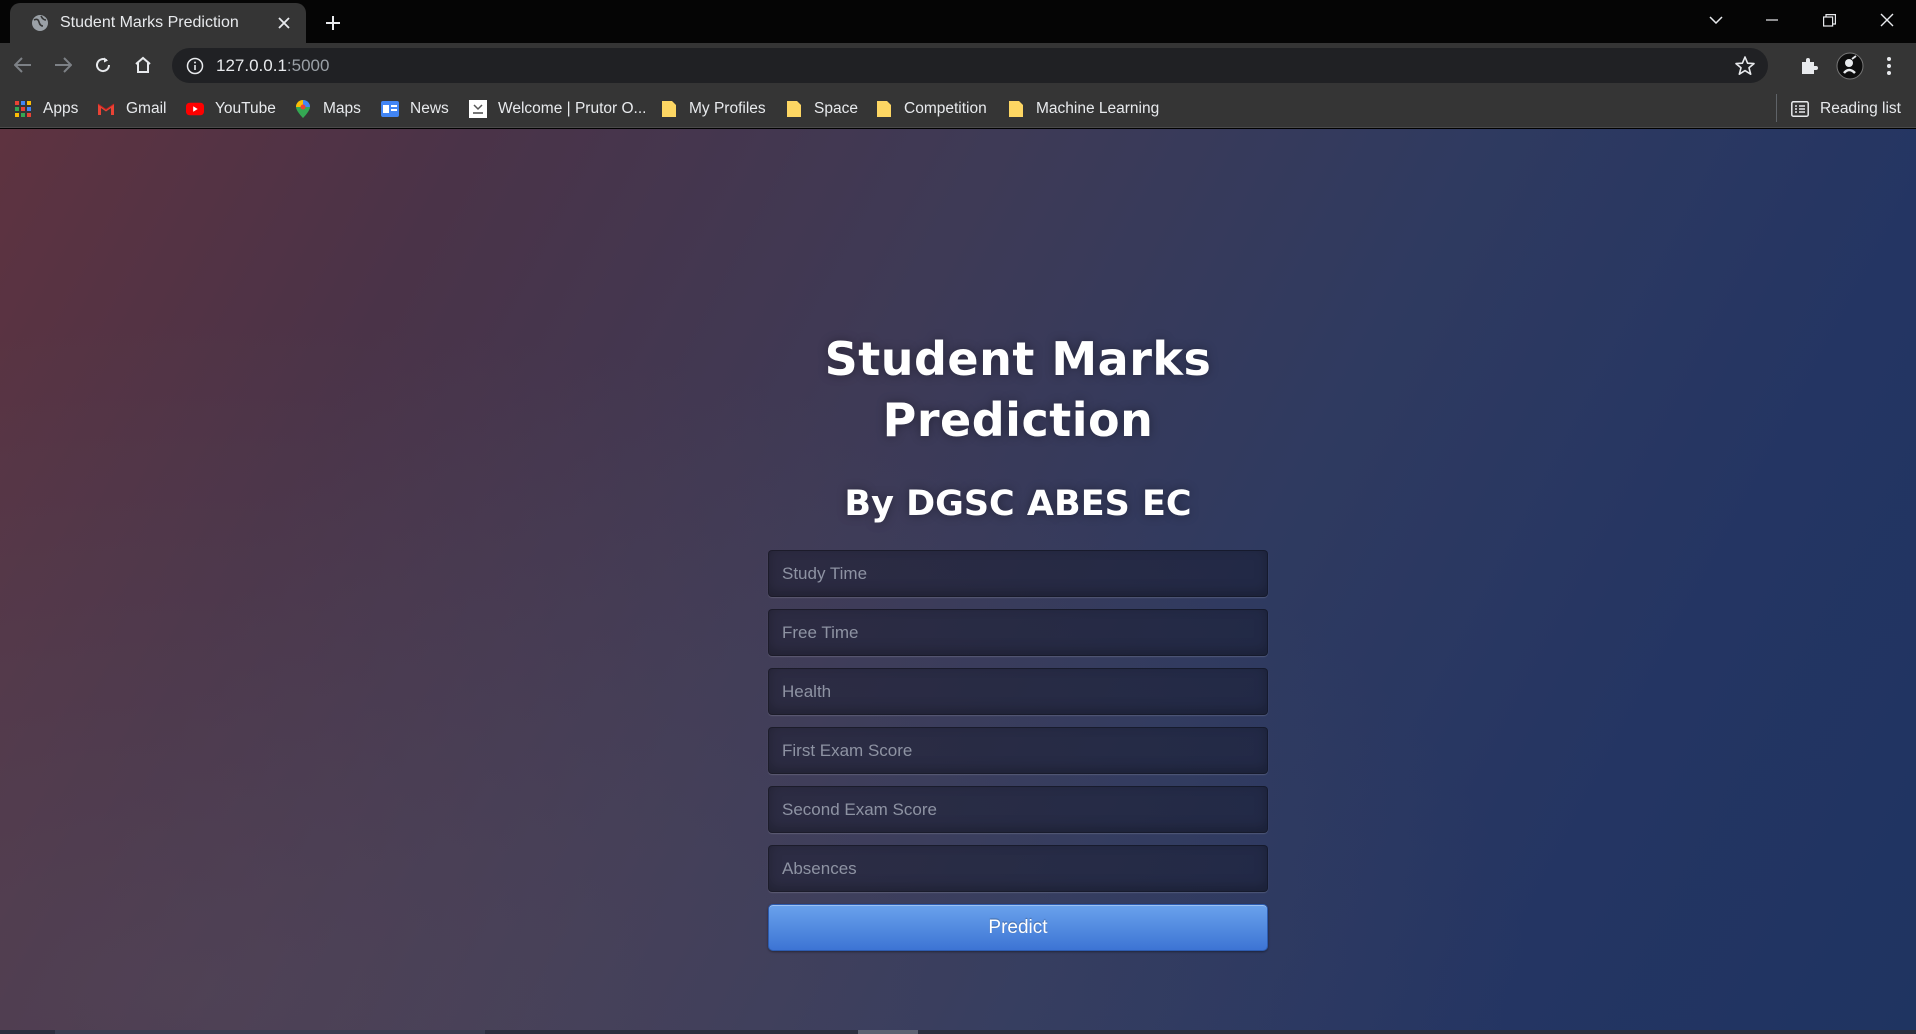 The height and width of the screenshot is (1034, 1916). Describe the element at coordinates (1776, 108) in the screenshot. I see `bookmarks-divider` at that location.